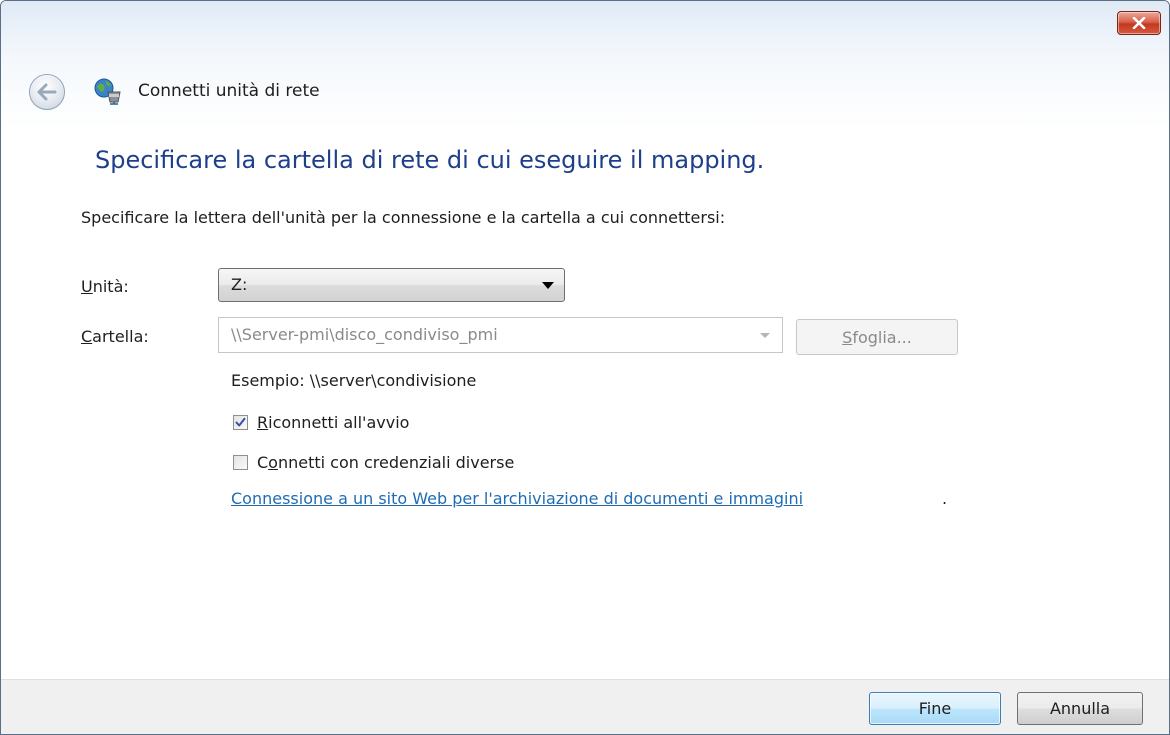  What do you see at coordinates (333, 422) in the screenshot?
I see `reconnect-label: Riconnetti all'avvio` at bounding box center [333, 422].